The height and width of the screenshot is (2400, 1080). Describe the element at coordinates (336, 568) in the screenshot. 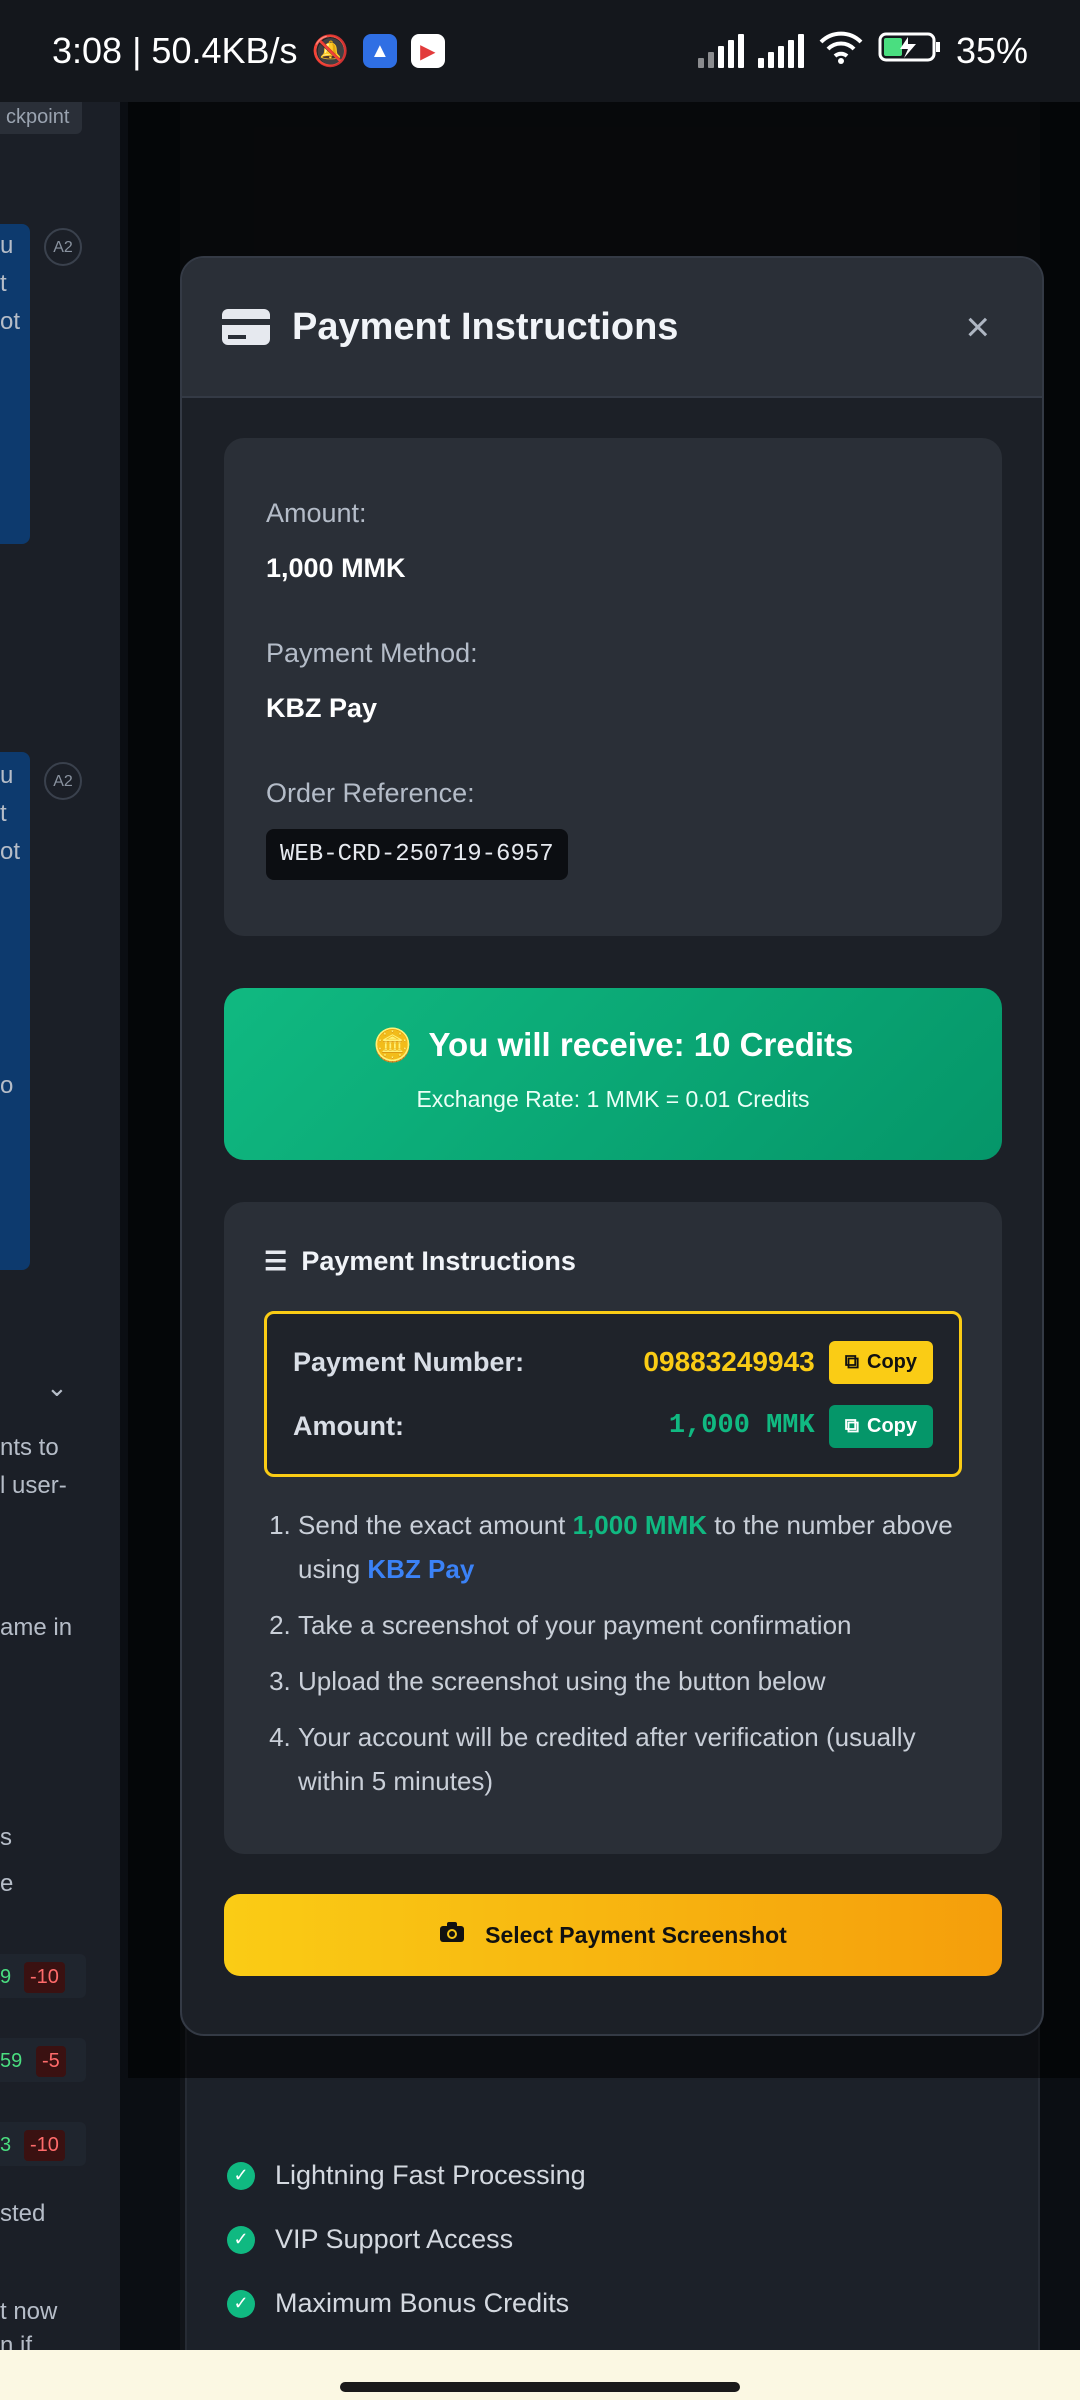

I see `amount-value: 1,000 MMK` at that location.